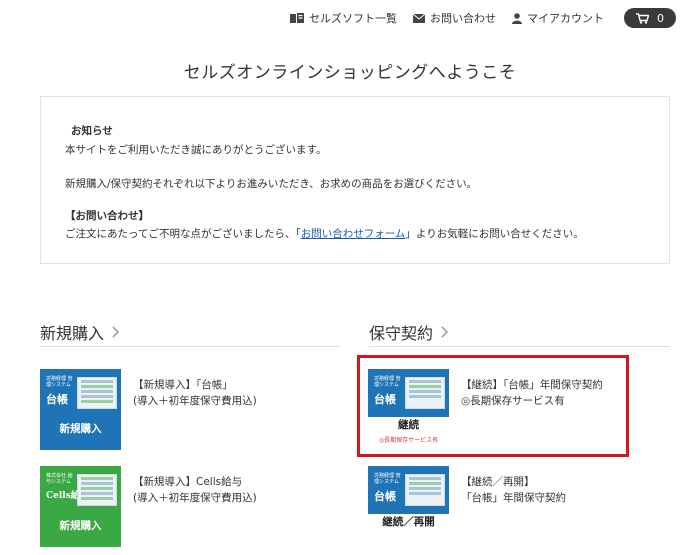  I want to click on product-maint-resume: 労務経理 管理システム 台帳 継続／再開 【継続／再開】 「台帳」年間保守契約, so click(467, 506).